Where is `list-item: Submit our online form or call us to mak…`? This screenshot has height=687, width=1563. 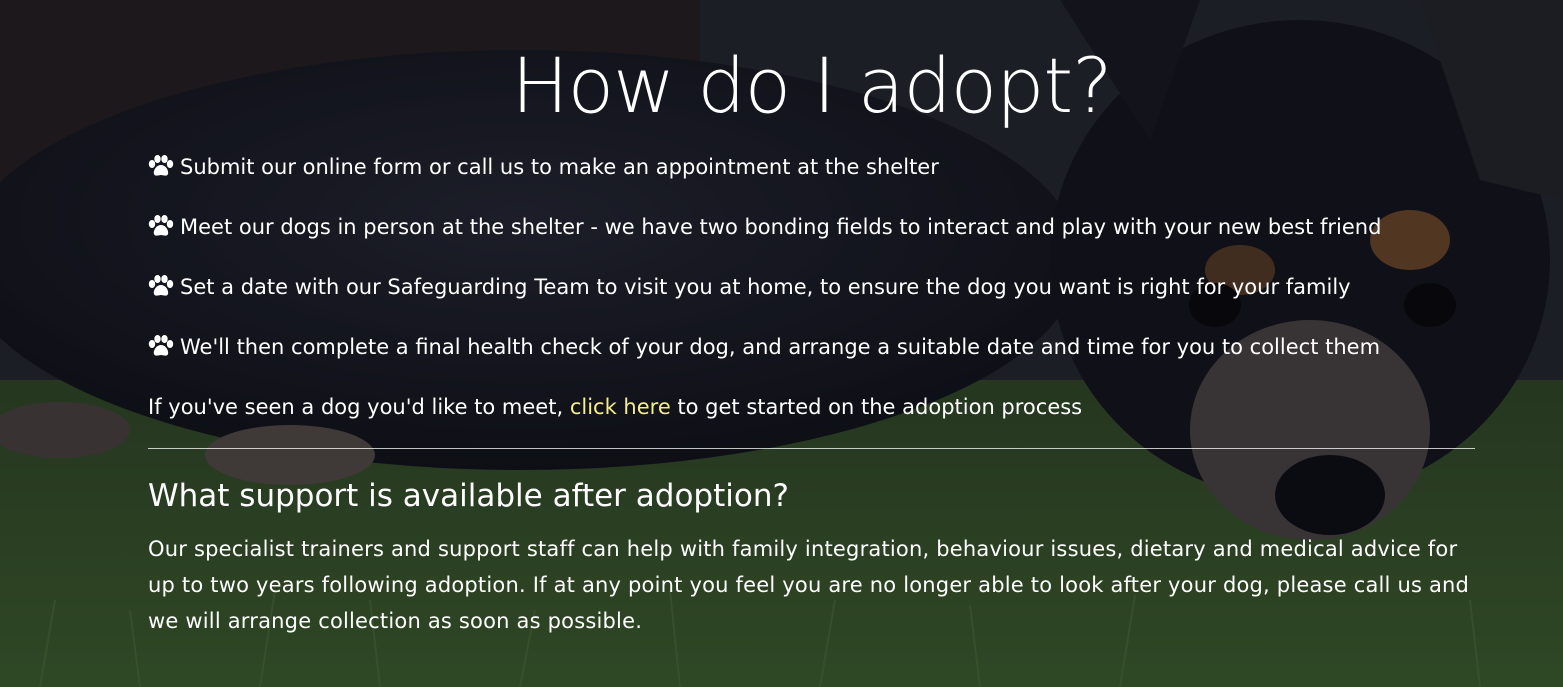
list-item: Submit our online form or call us to mak… is located at coordinates (811, 180).